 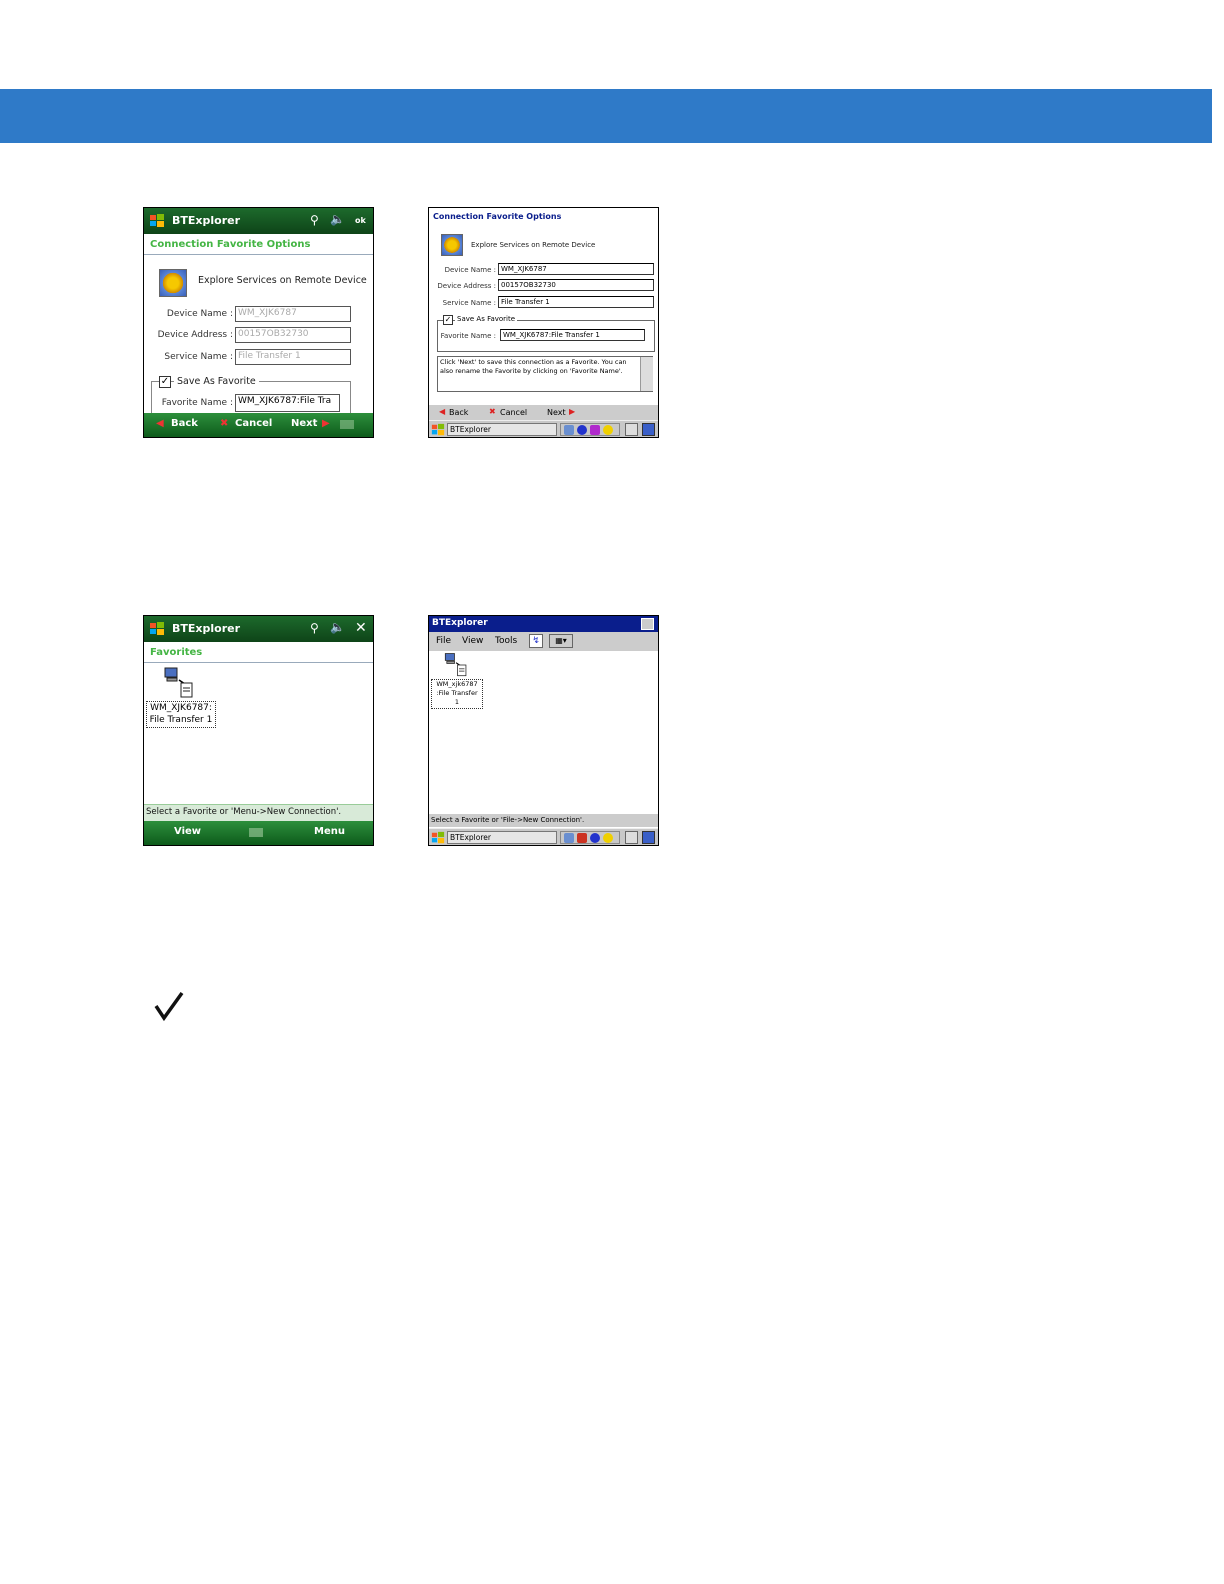 What do you see at coordinates (181, 708) in the screenshot?
I see `favorite-item-line1: WM_XJK6787:` at bounding box center [181, 708].